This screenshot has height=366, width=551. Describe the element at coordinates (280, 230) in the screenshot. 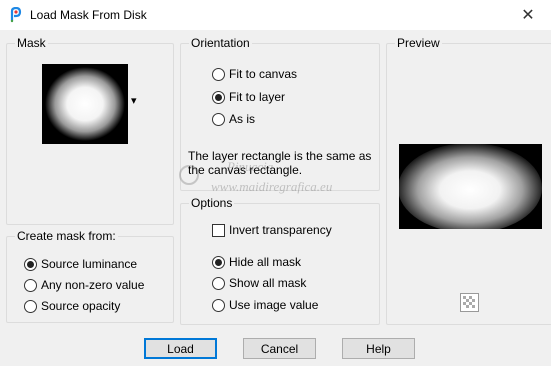

I see `checkbox-label: Invert transparency` at that location.